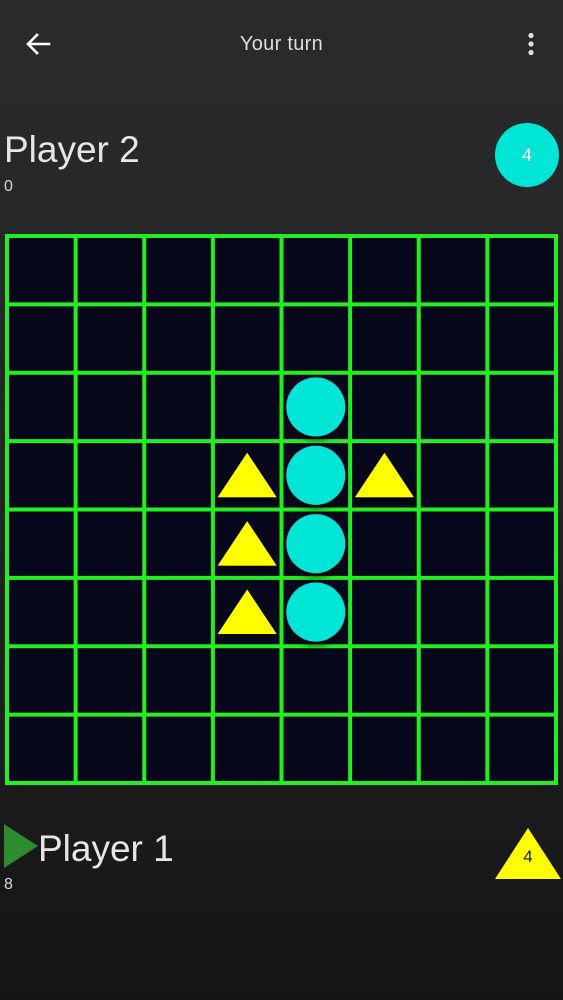 The height and width of the screenshot is (1000, 563). What do you see at coordinates (522, 270) in the screenshot?
I see `board-cell-r0-c7` at bounding box center [522, 270].